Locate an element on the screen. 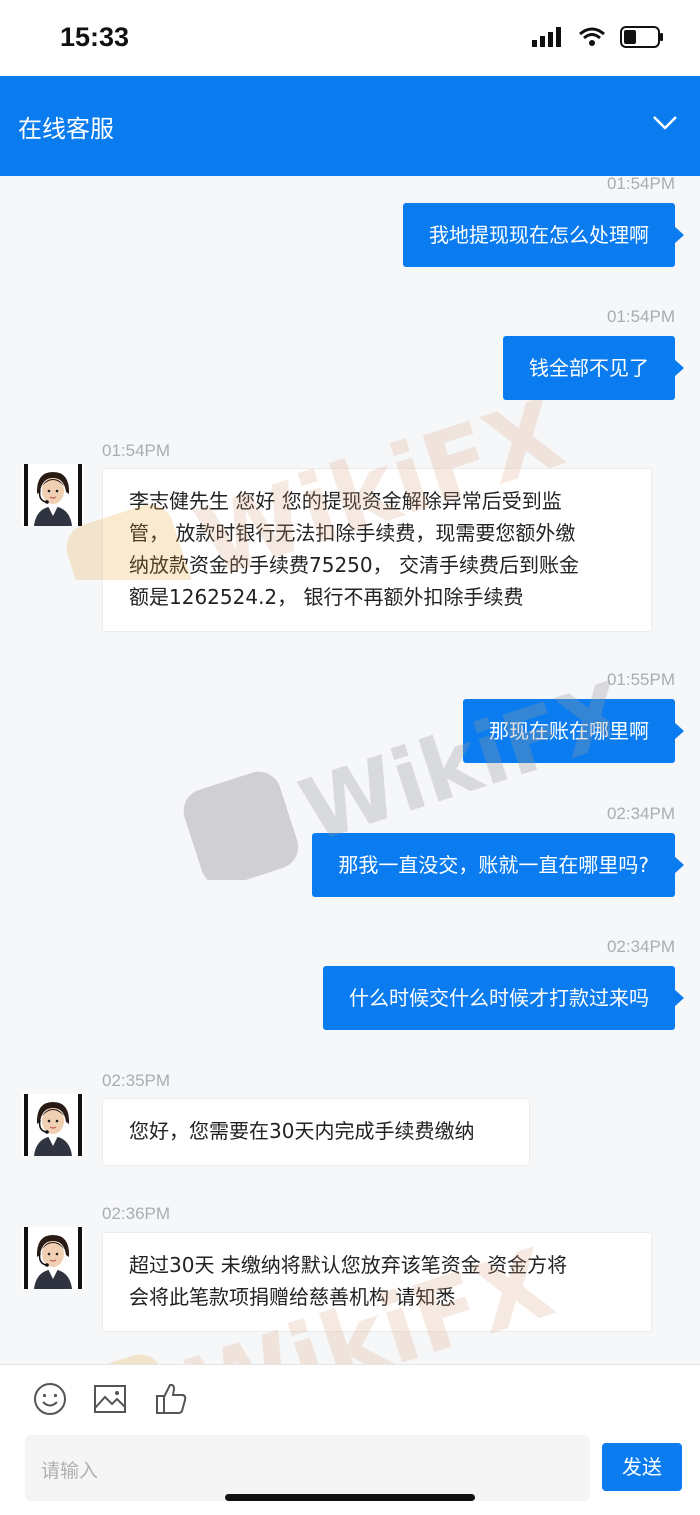 The width and height of the screenshot is (700, 1515). received-message-bubble: 您好，您需要在30天内完成手续费缴纳 is located at coordinates (316, 1132).